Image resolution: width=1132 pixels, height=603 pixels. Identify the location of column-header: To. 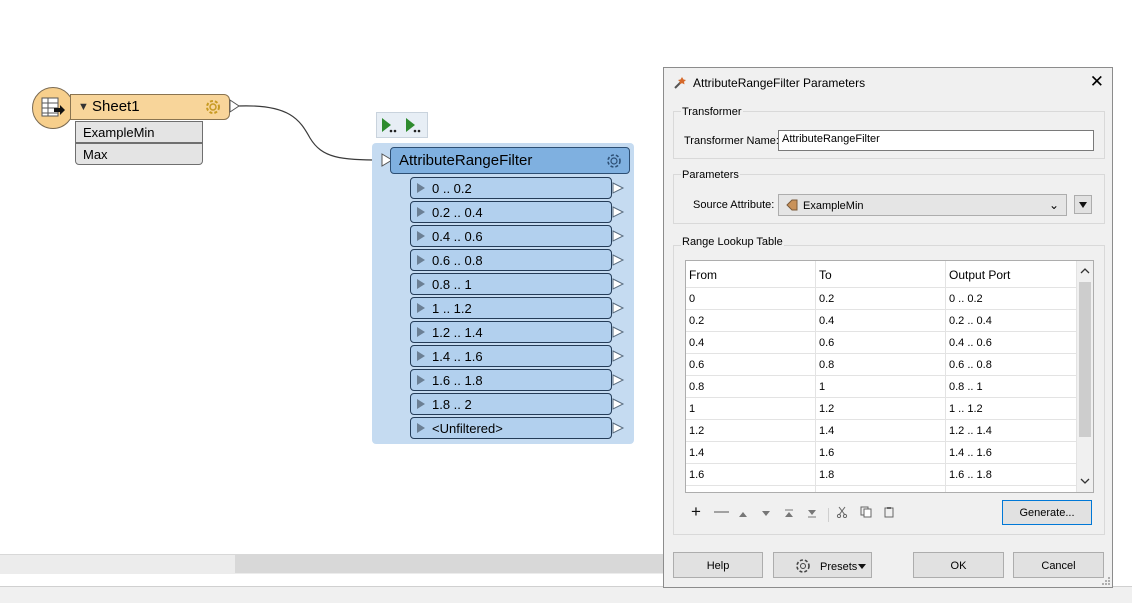
(881, 274).